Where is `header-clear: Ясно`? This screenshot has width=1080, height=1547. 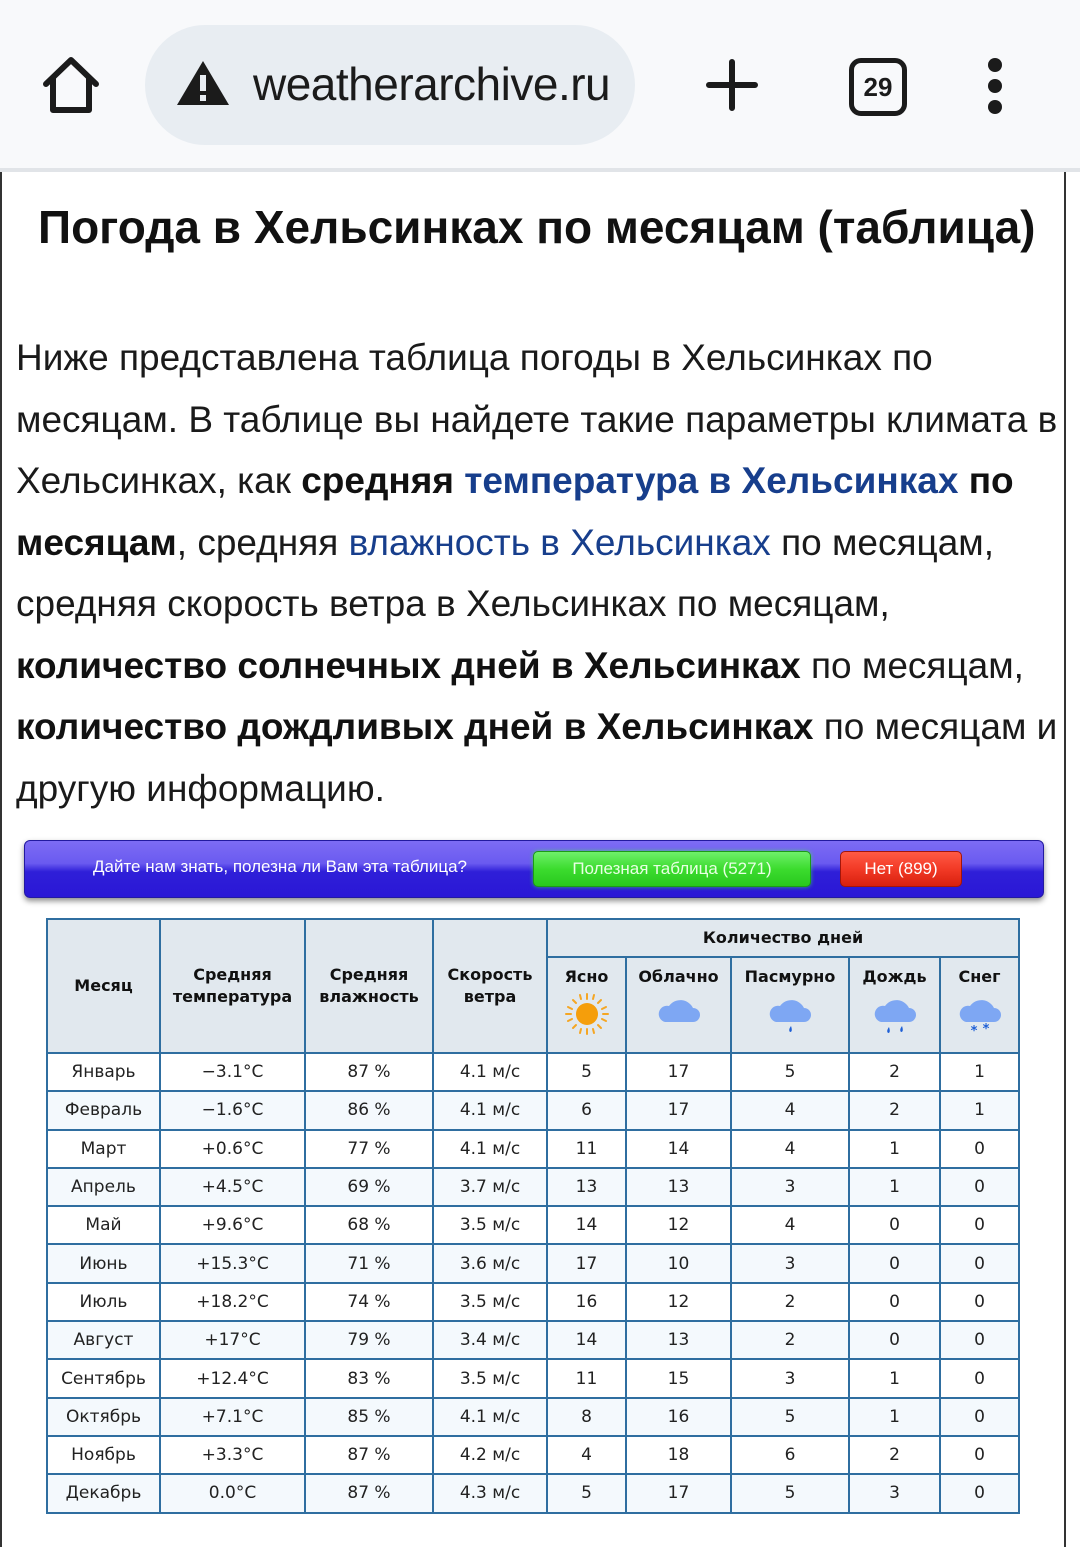
header-clear: Ясно is located at coordinates (586, 1005).